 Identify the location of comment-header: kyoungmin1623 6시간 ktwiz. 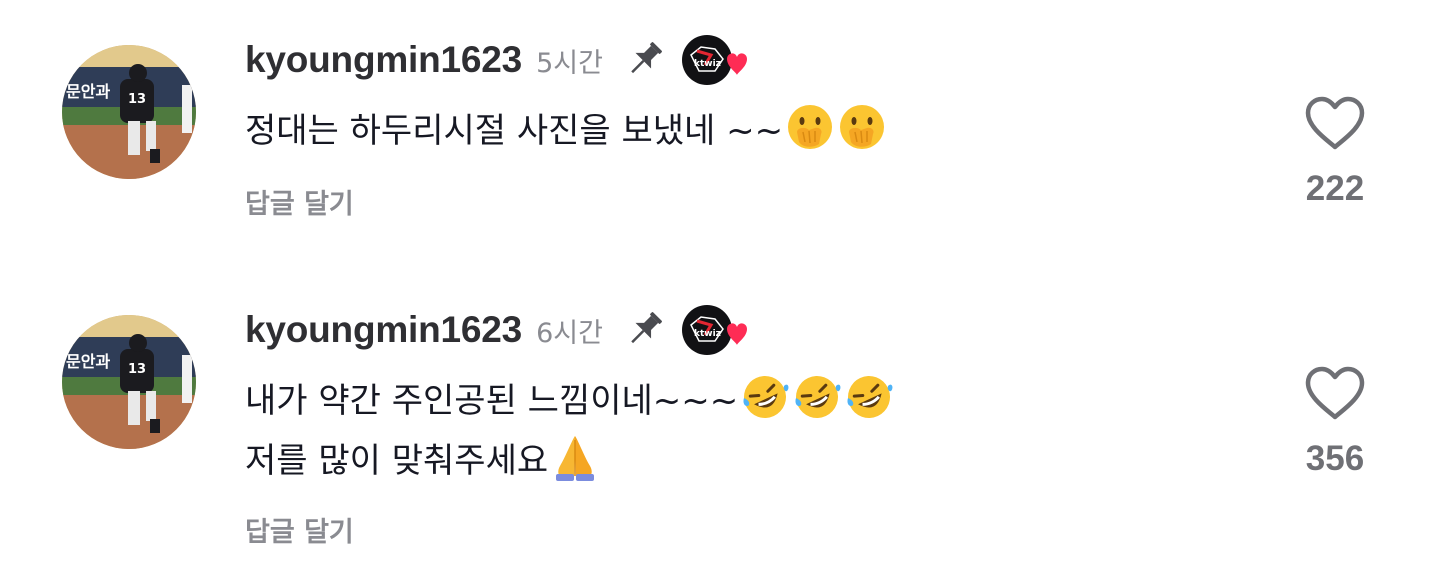
(499, 330).